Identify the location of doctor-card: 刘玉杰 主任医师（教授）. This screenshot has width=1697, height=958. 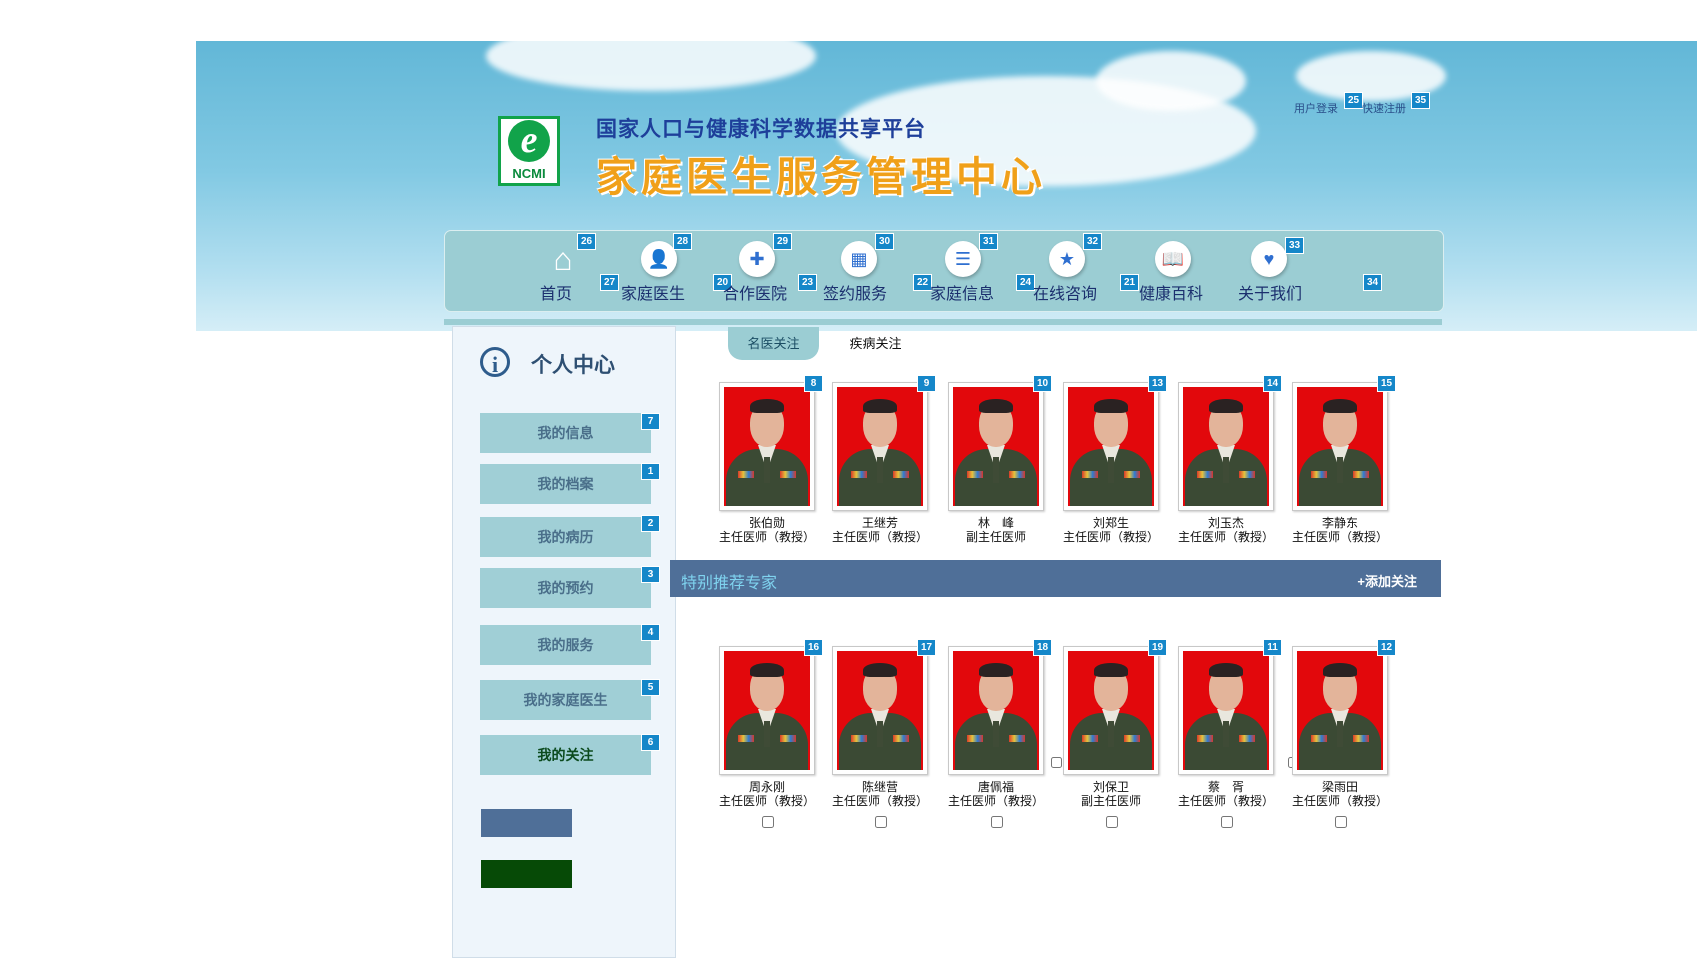
(1226, 463).